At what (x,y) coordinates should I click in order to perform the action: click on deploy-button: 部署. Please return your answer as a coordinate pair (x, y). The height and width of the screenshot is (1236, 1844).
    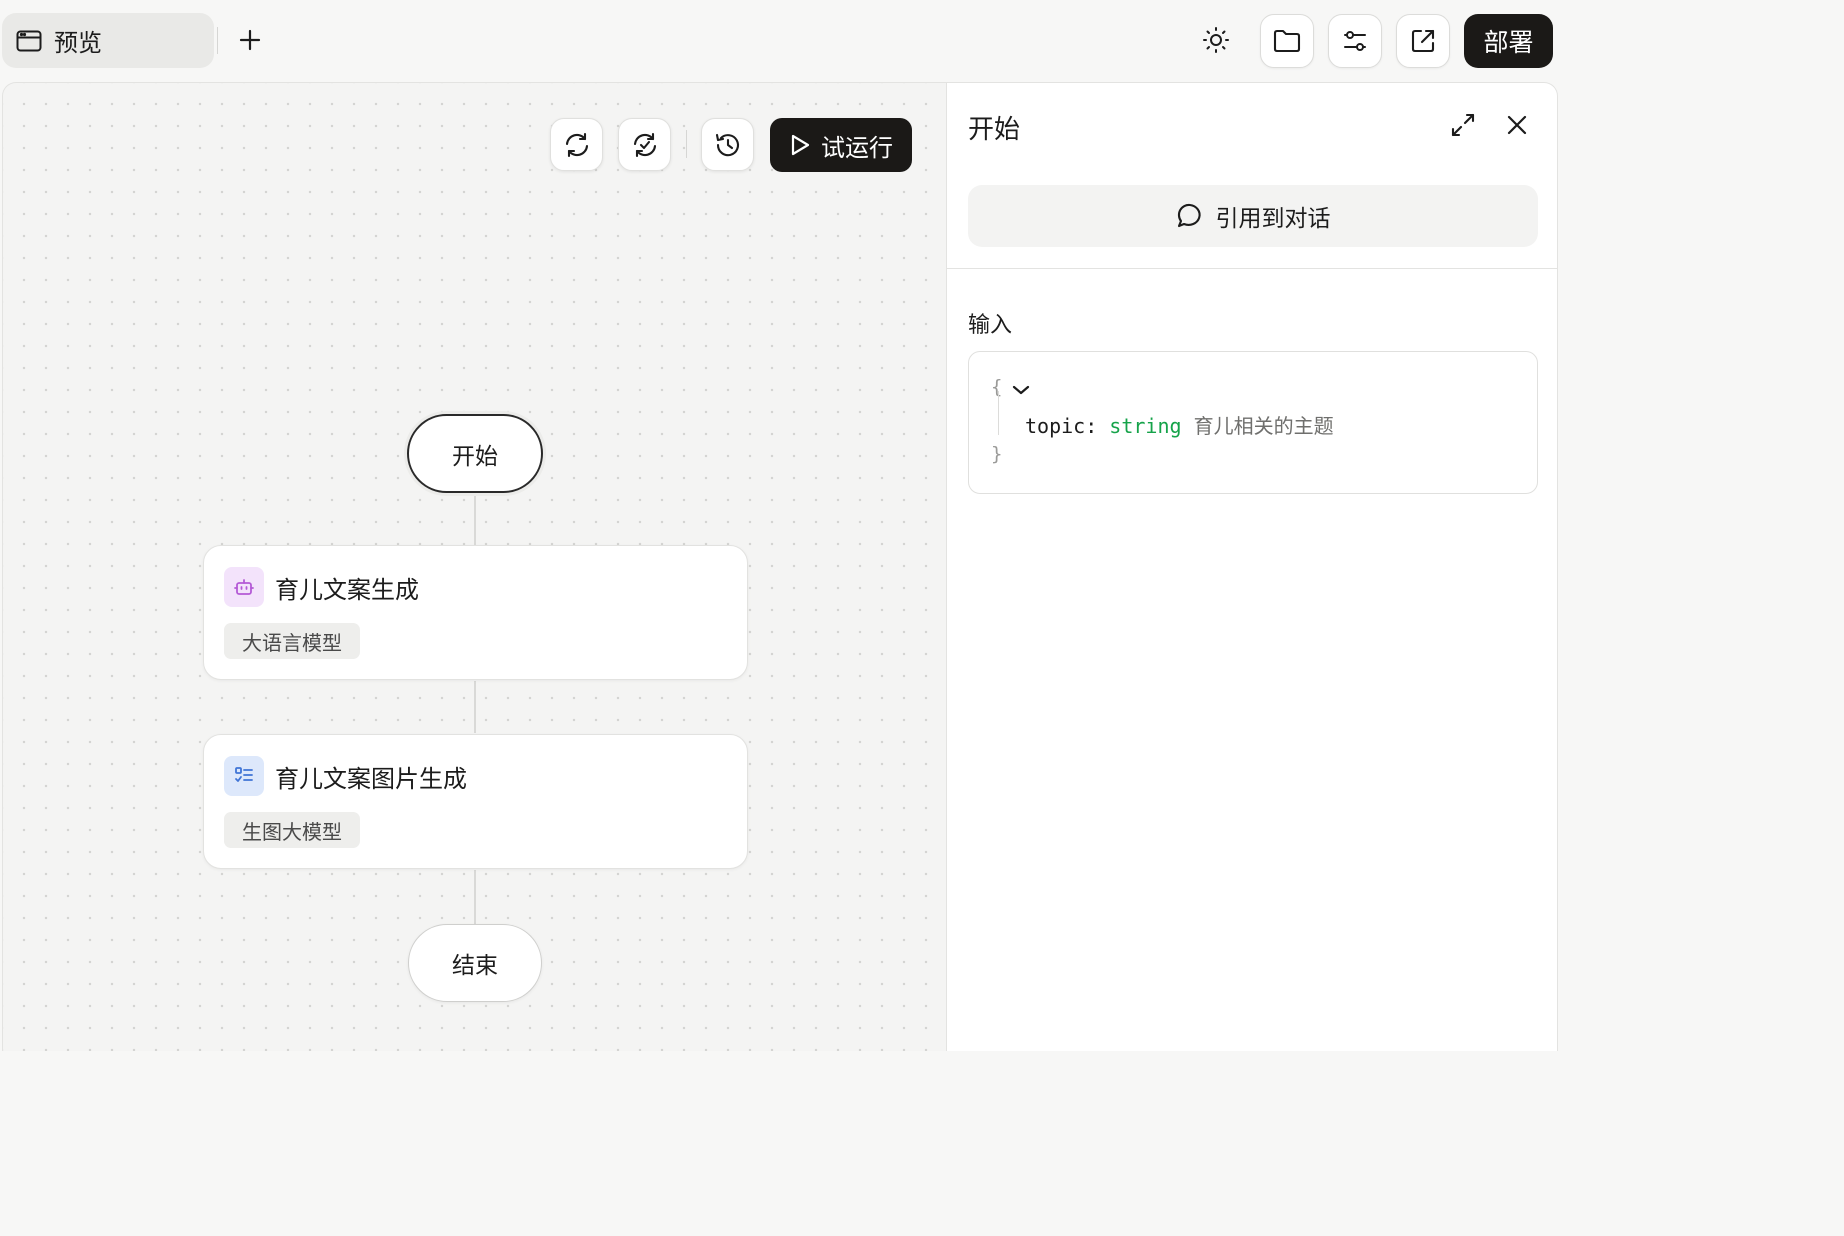
    Looking at the image, I should click on (1508, 41).